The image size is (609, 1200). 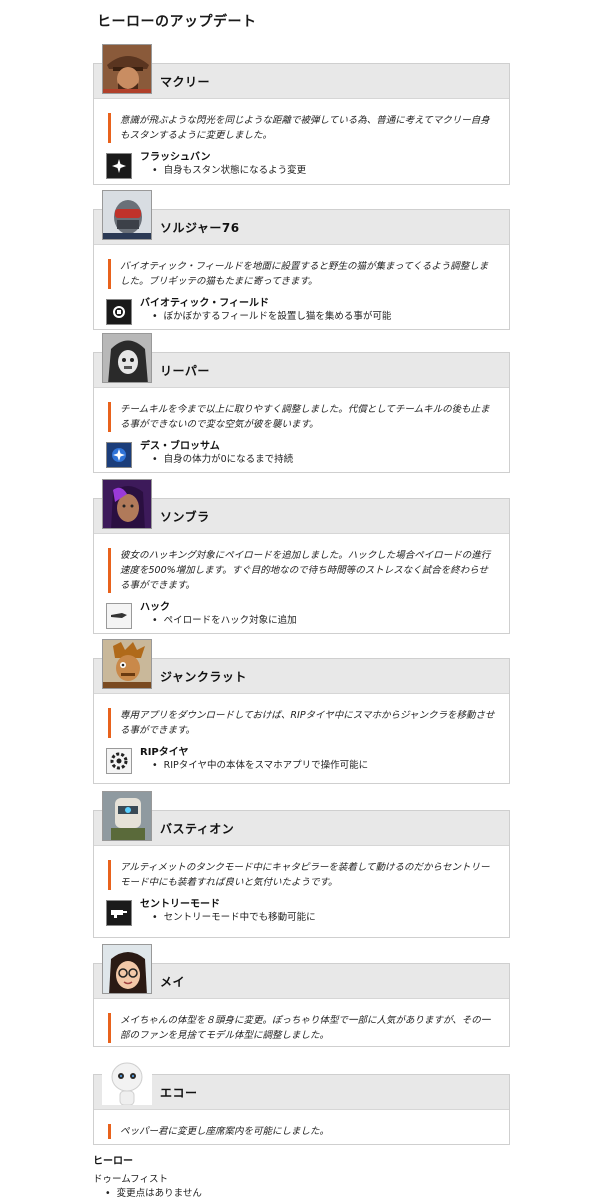 I want to click on hero-name: ジャンクラット, so click(x=203, y=677).